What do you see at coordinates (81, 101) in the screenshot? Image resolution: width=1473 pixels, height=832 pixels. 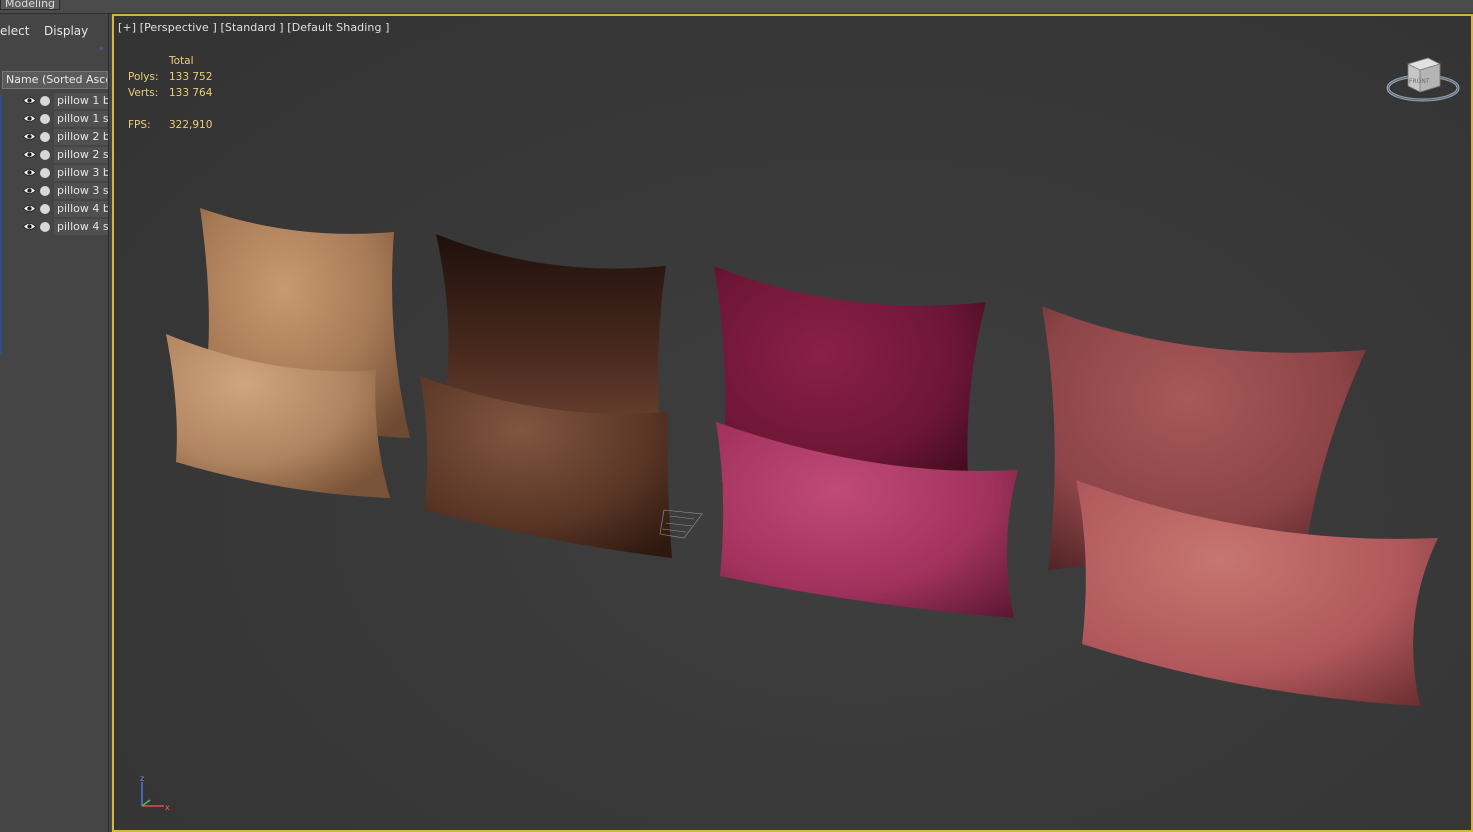 I see `object-name: pillow 1 big` at bounding box center [81, 101].